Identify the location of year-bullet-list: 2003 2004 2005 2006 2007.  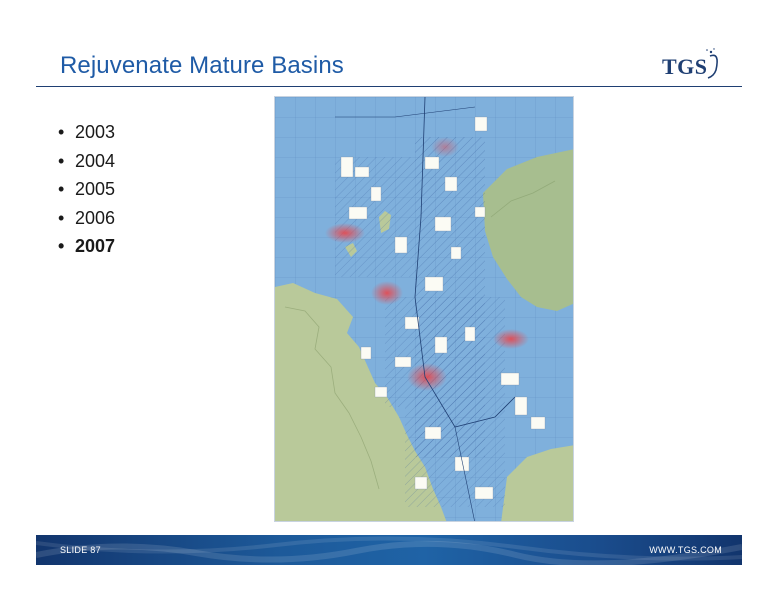
(86, 189).